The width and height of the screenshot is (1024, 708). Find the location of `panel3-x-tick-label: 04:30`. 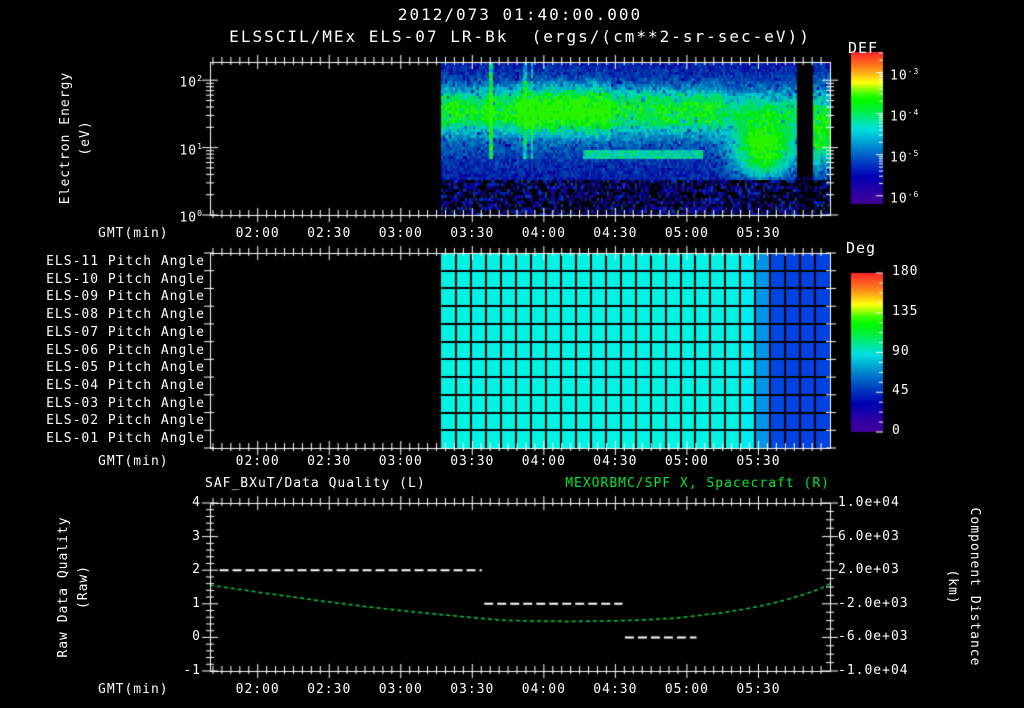

panel3-x-tick-label: 04:30 is located at coordinates (615, 689).